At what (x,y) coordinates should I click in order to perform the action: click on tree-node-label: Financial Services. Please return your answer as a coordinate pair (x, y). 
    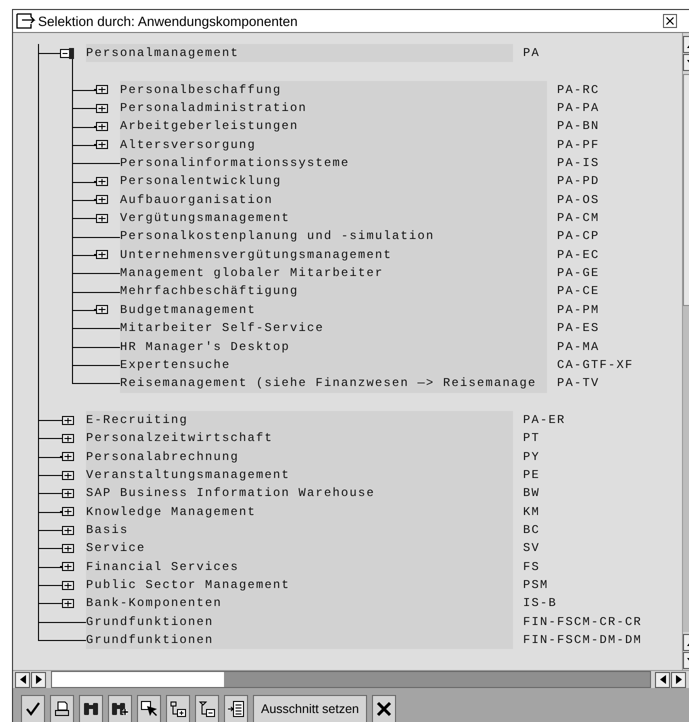
    Looking at the image, I should click on (299, 567).